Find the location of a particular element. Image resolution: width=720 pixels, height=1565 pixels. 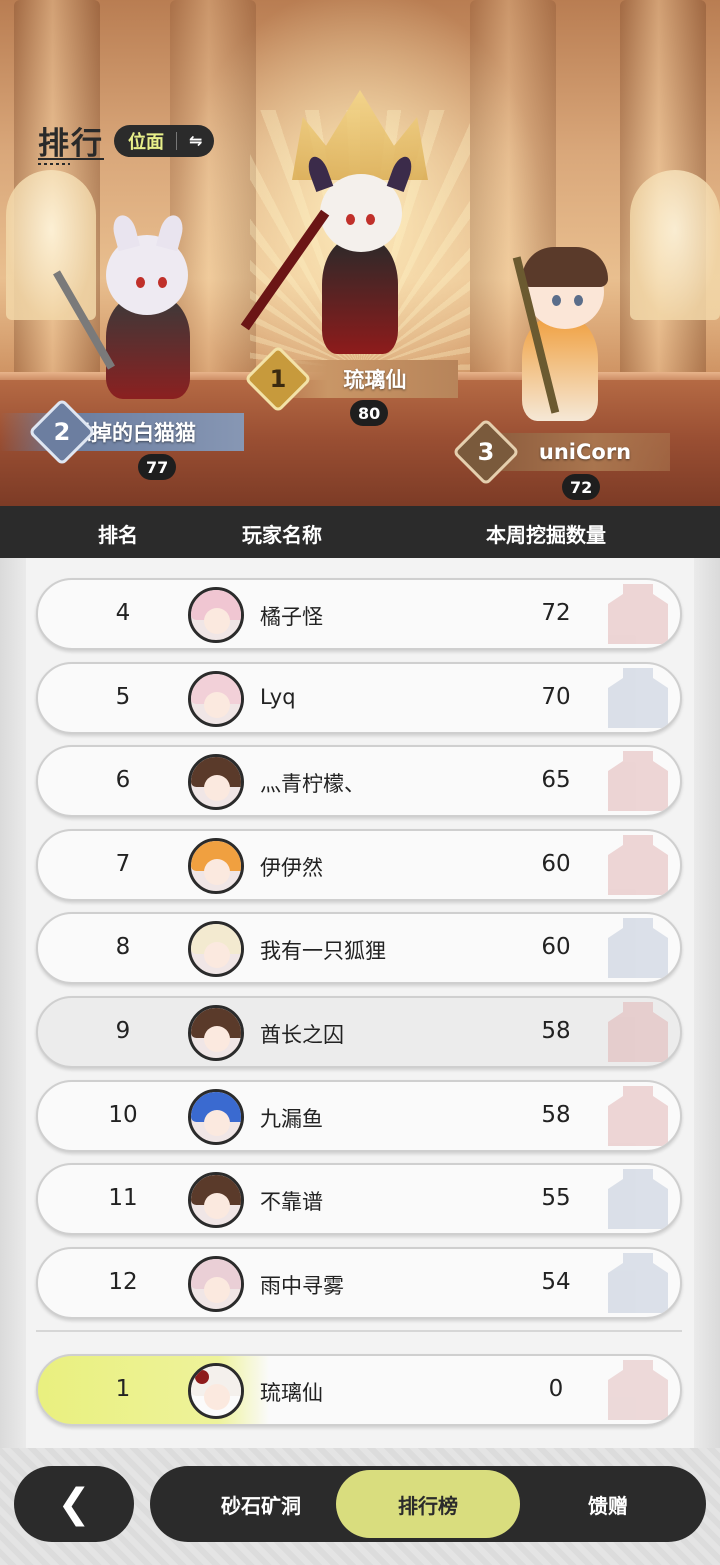

column-score: 本周挖掘数量 is located at coordinates (546, 535).